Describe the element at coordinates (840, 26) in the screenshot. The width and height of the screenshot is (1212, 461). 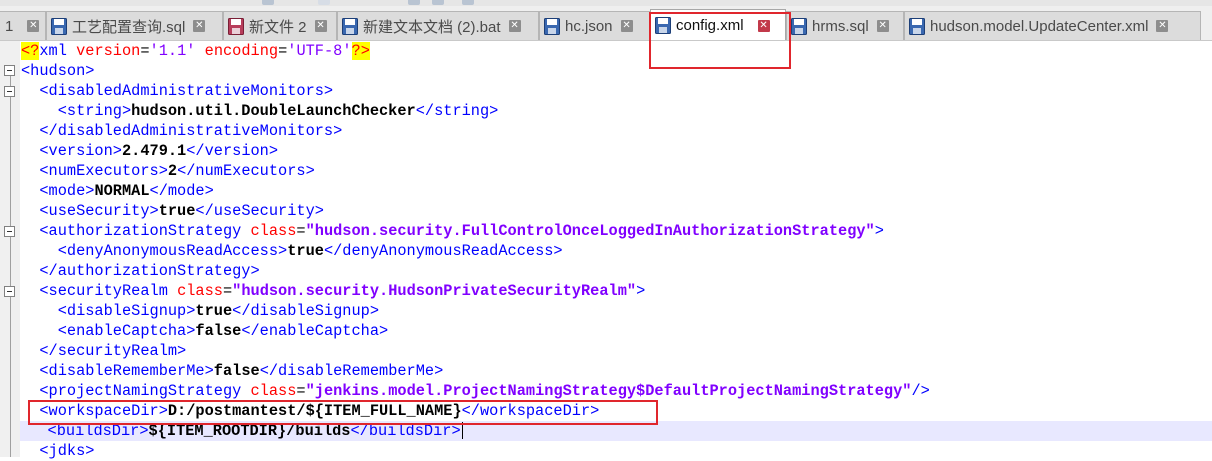
I see `tab-label: hrms.sql` at that location.